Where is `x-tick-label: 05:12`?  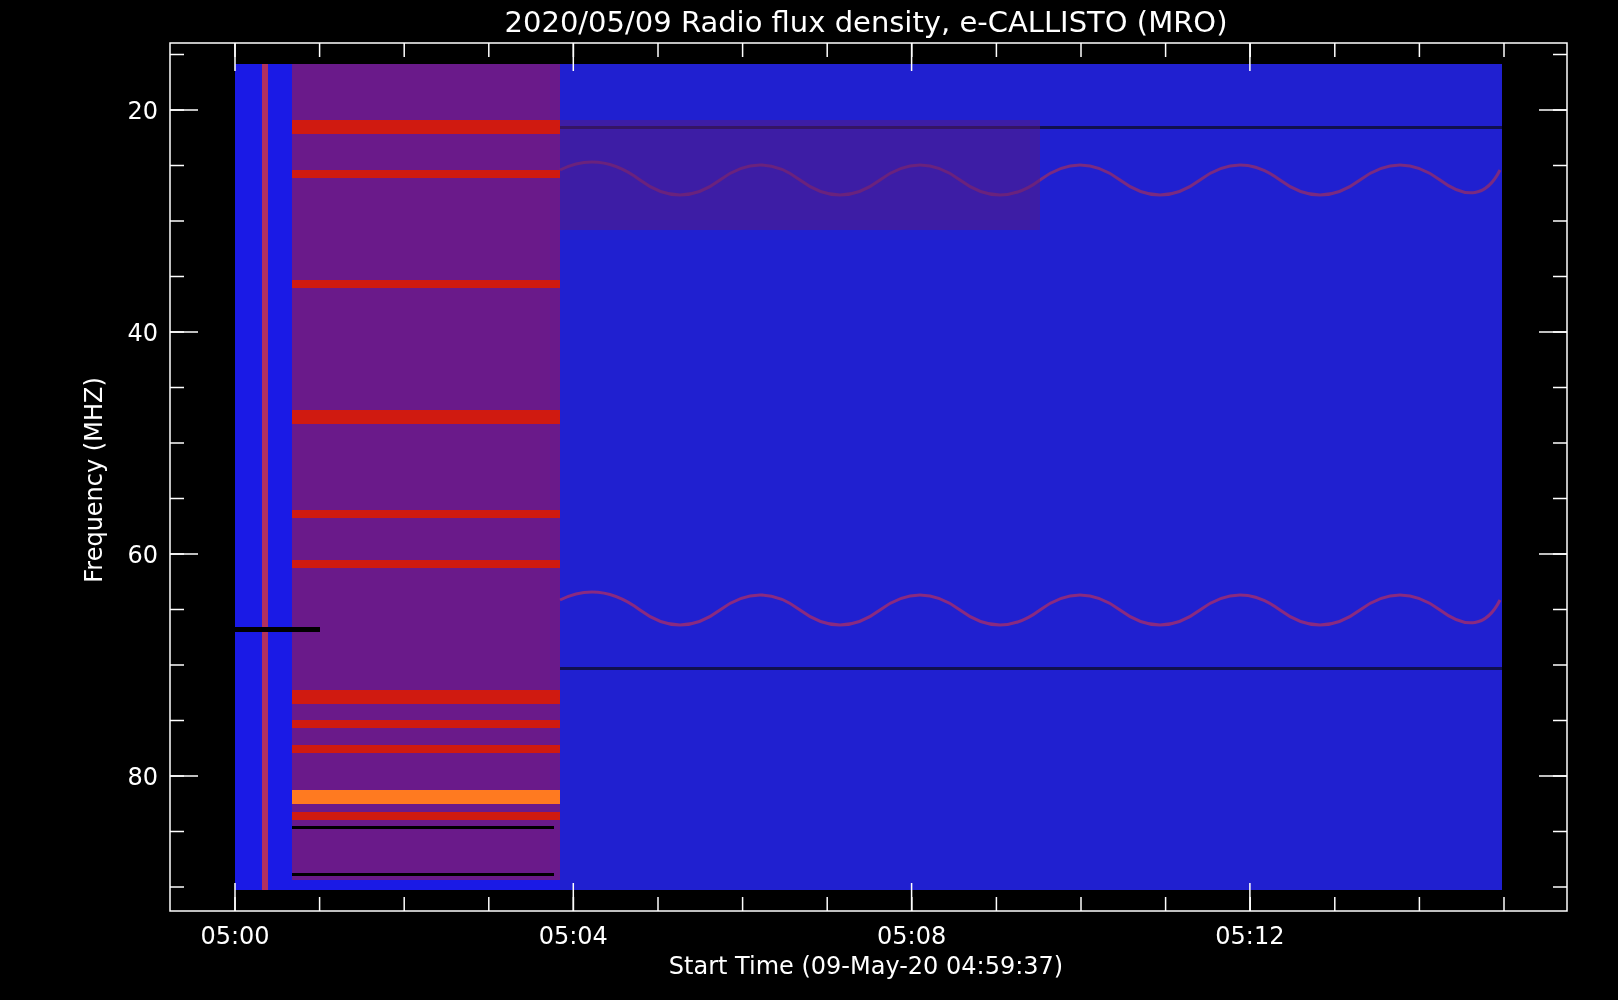
x-tick-label: 05:12 is located at coordinates (1250, 936).